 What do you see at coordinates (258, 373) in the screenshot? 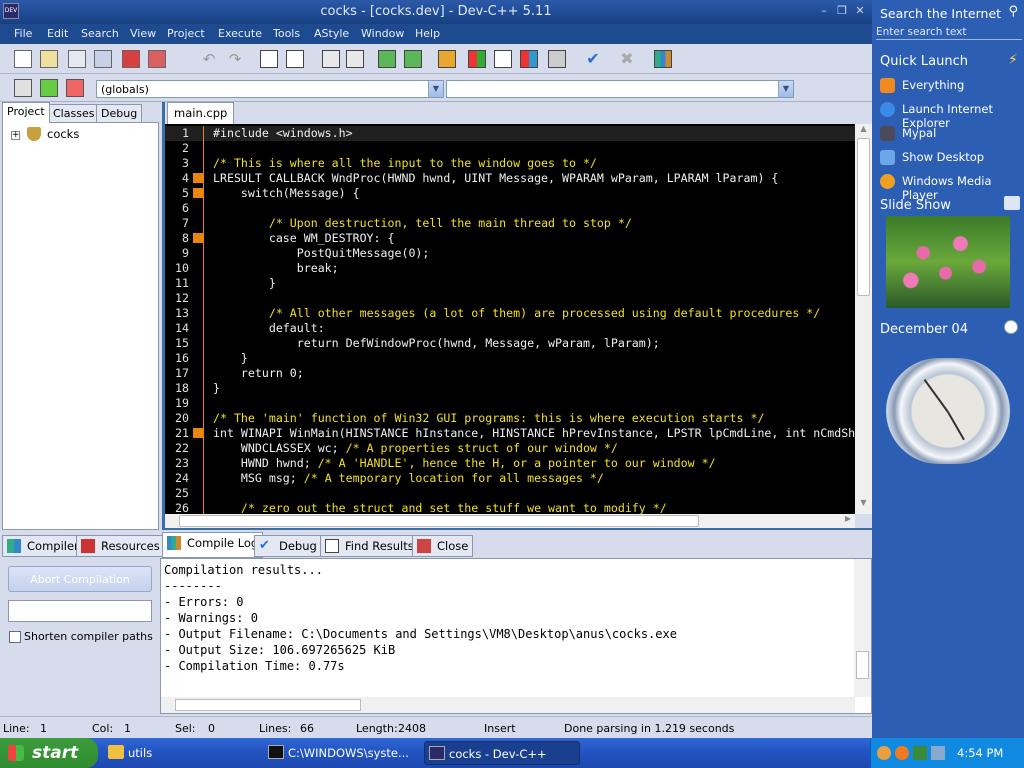
I see `code-text: return 0;` at bounding box center [258, 373].